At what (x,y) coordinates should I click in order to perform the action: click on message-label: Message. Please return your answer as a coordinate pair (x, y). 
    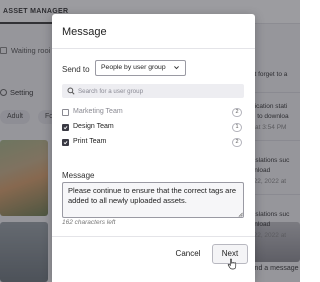
    Looking at the image, I should click on (78, 175).